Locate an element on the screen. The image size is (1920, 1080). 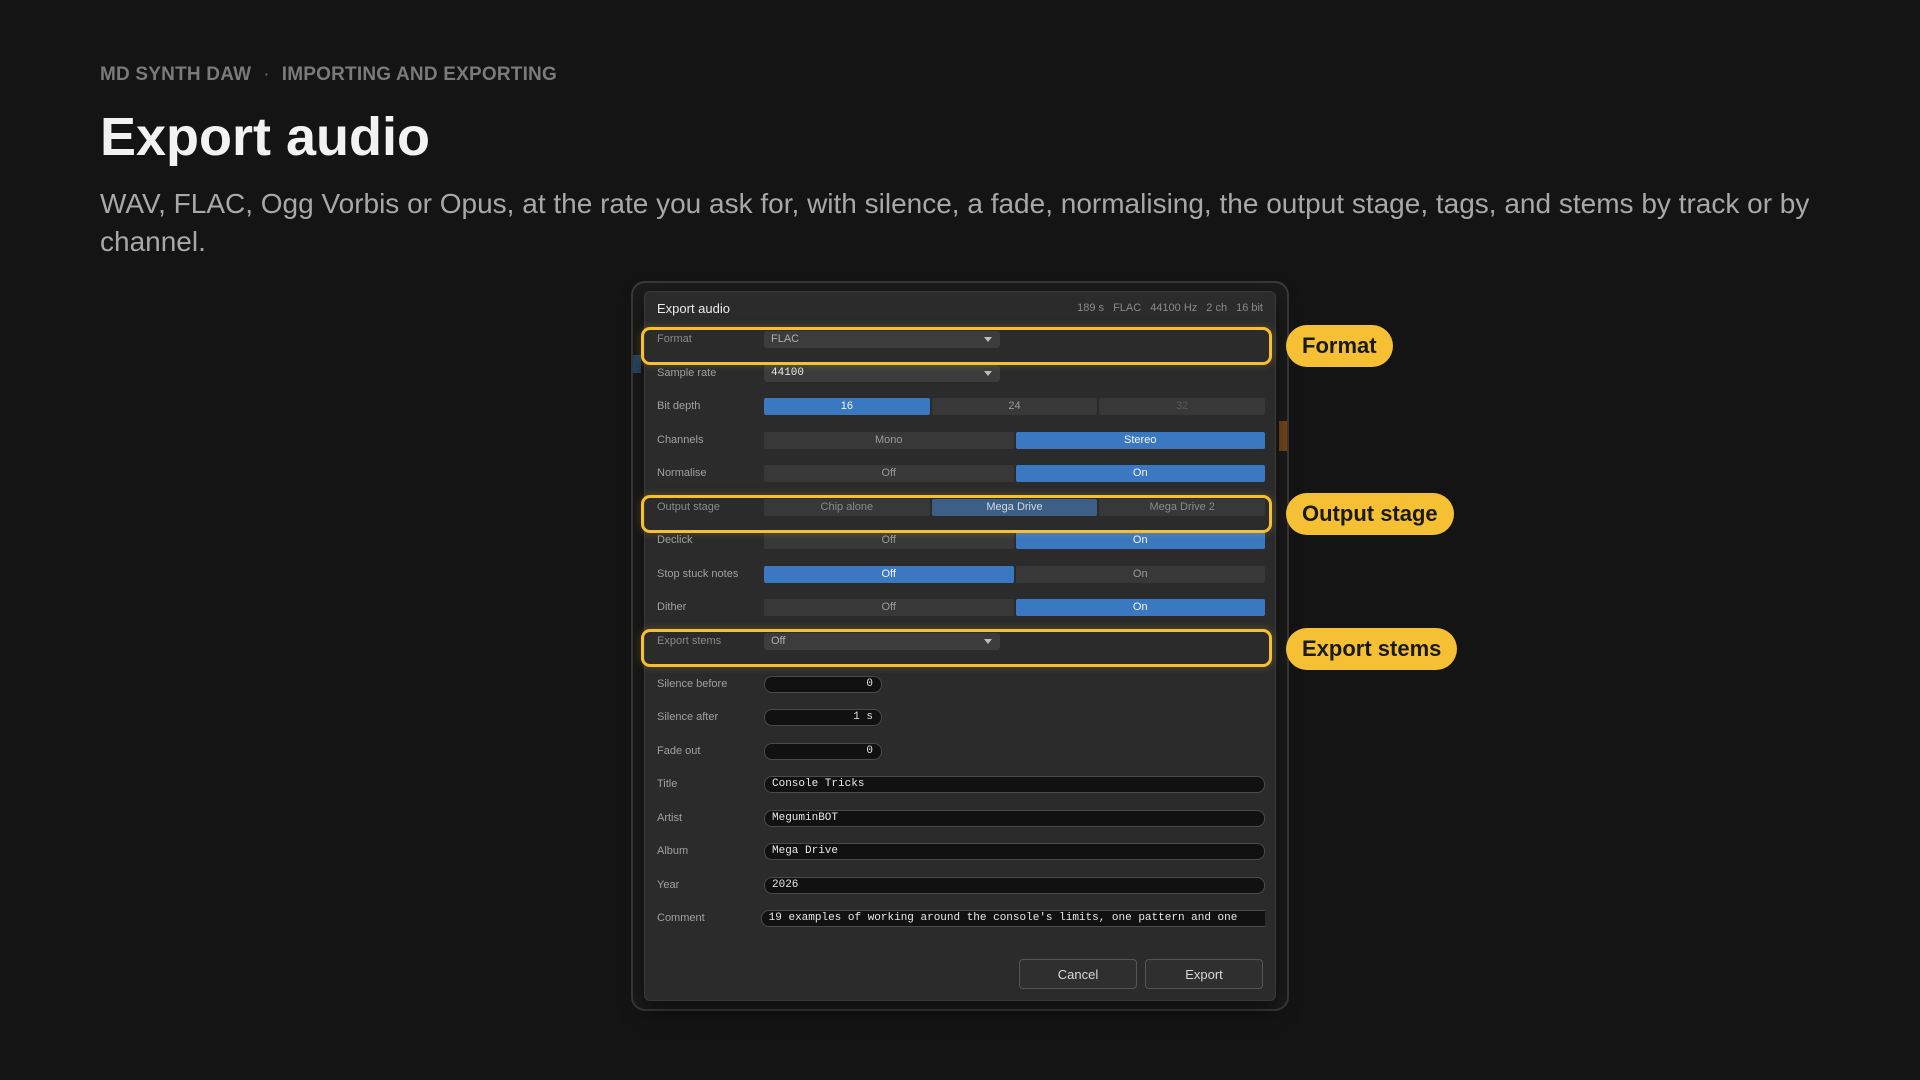
tag-year-label: Year is located at coordinates (668, 885).